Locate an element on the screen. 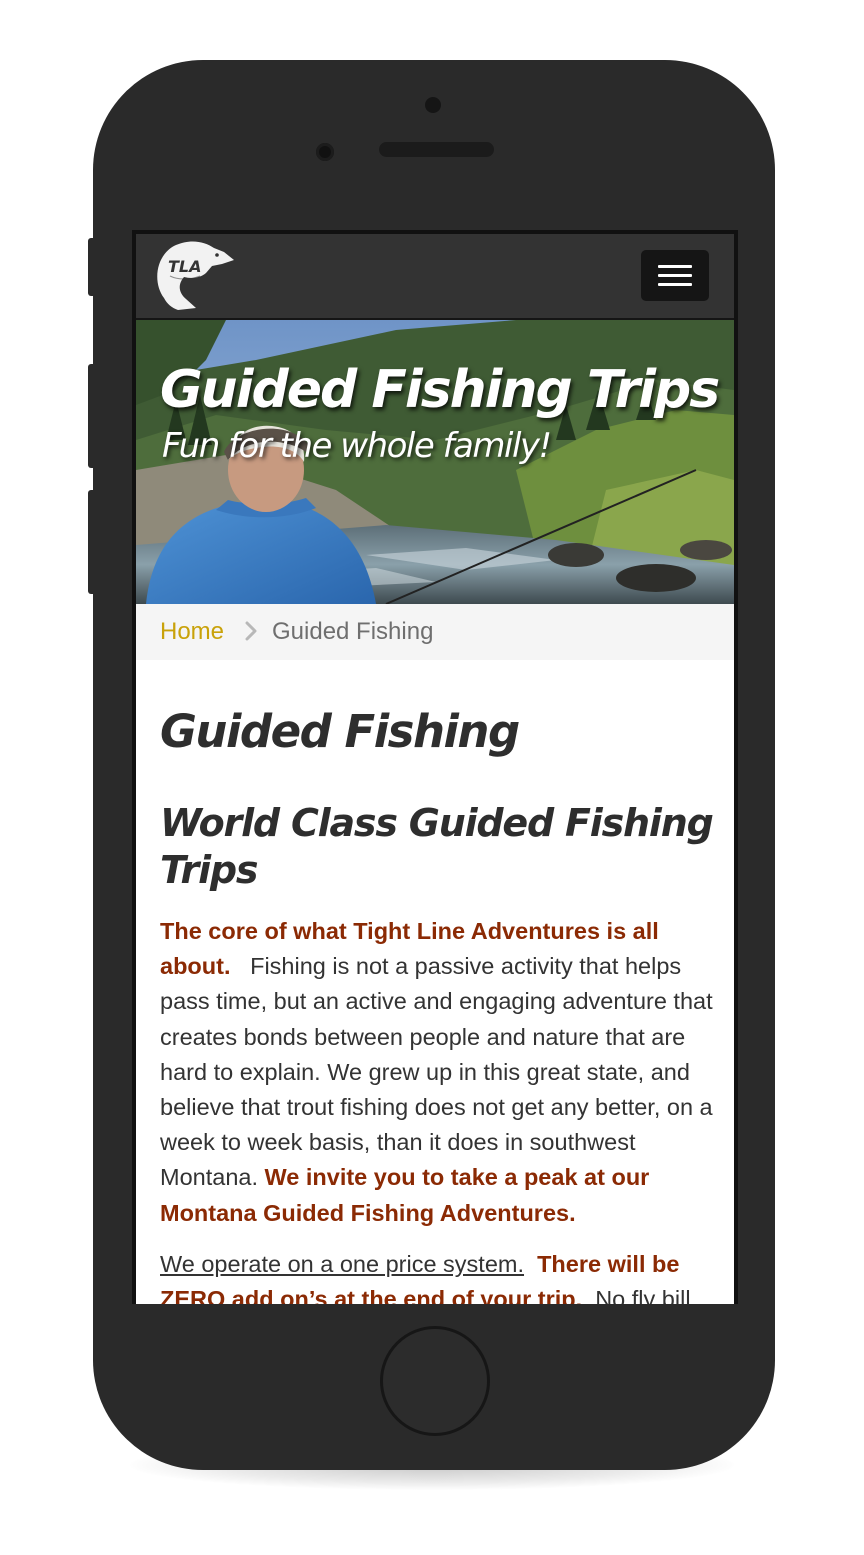  chevron-right-icon is located at coordinates (251, 631).